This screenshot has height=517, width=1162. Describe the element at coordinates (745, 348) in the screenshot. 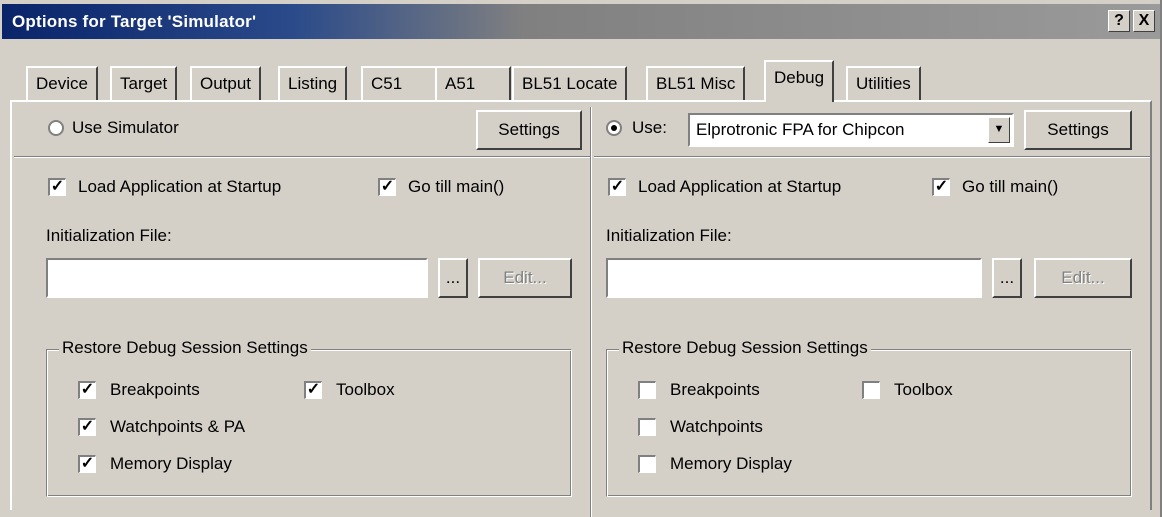

I see `right-restore-group-title: Restore Debug Session Settings` at that location.